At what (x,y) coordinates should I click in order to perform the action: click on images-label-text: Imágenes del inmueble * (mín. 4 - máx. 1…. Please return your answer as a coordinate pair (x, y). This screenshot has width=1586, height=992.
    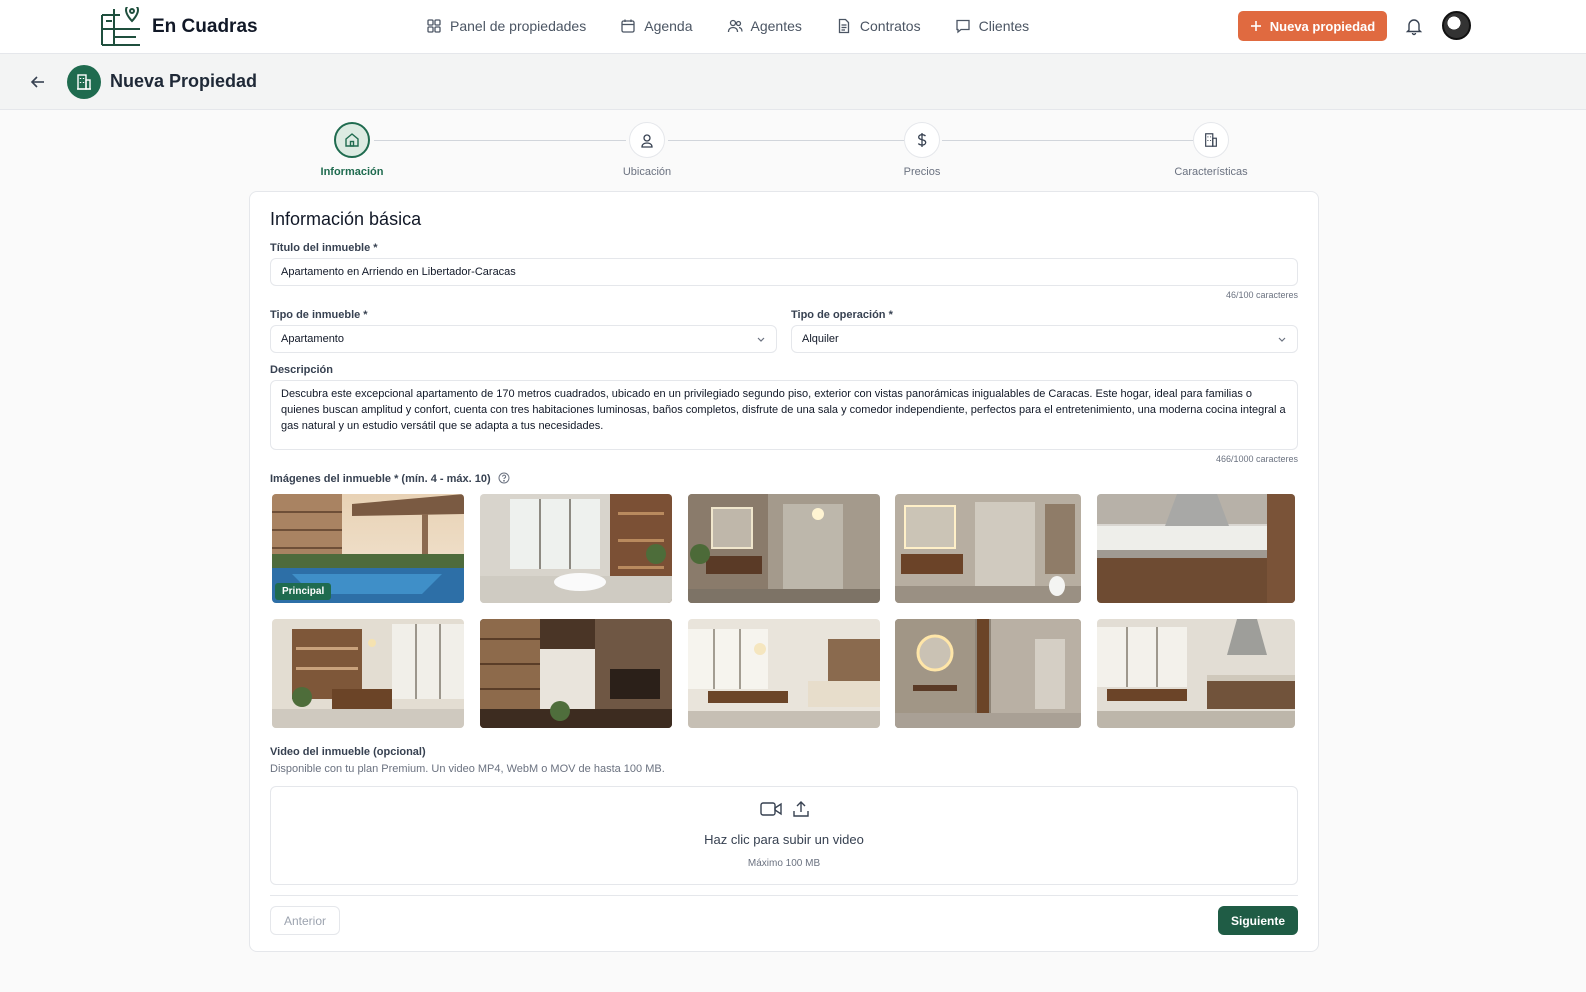
    Looking at the image, I should click on (380, 479).